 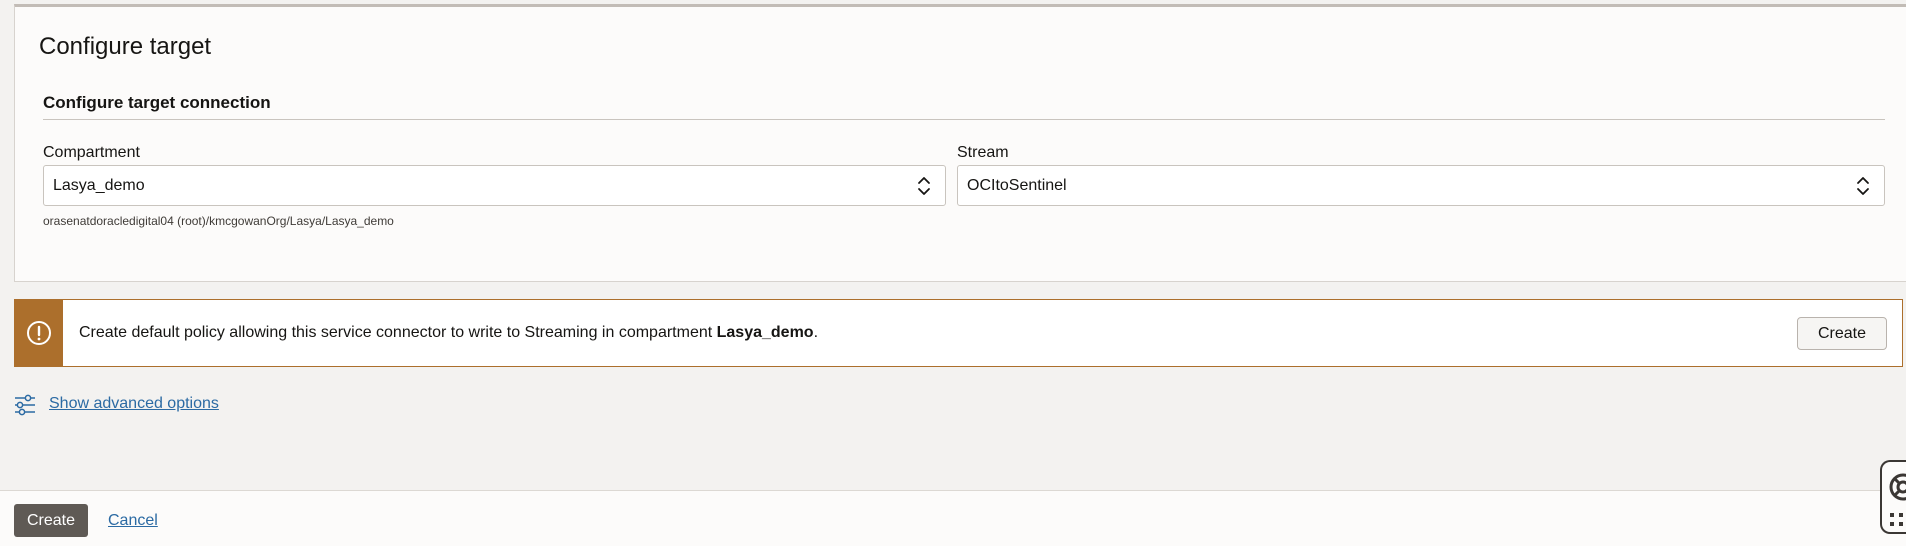 What do you see at coordinates (133, 521) in the screenshot?
I see `cancel-link: Cancel` at bounding box center [133, 521].